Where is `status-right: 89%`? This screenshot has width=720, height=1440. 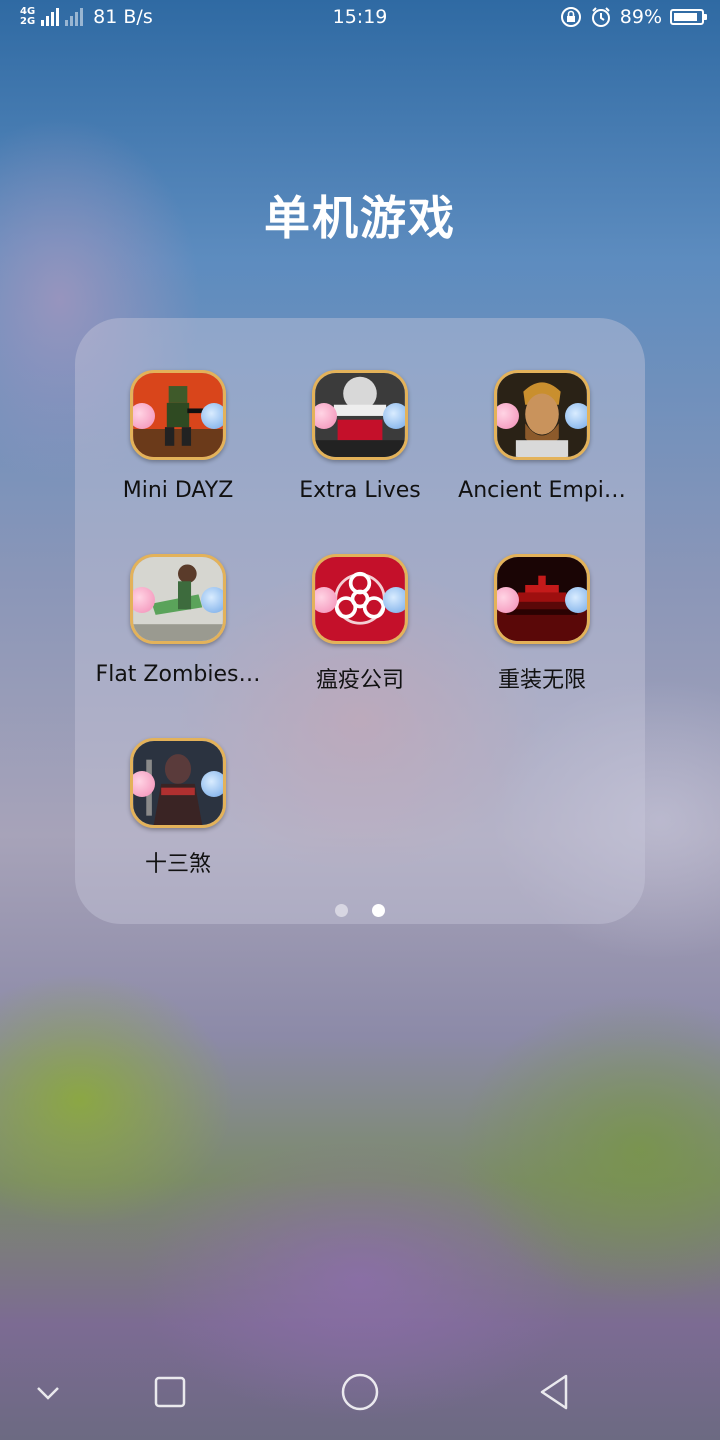 status-right: 89% is located at coordinates (633, 17).